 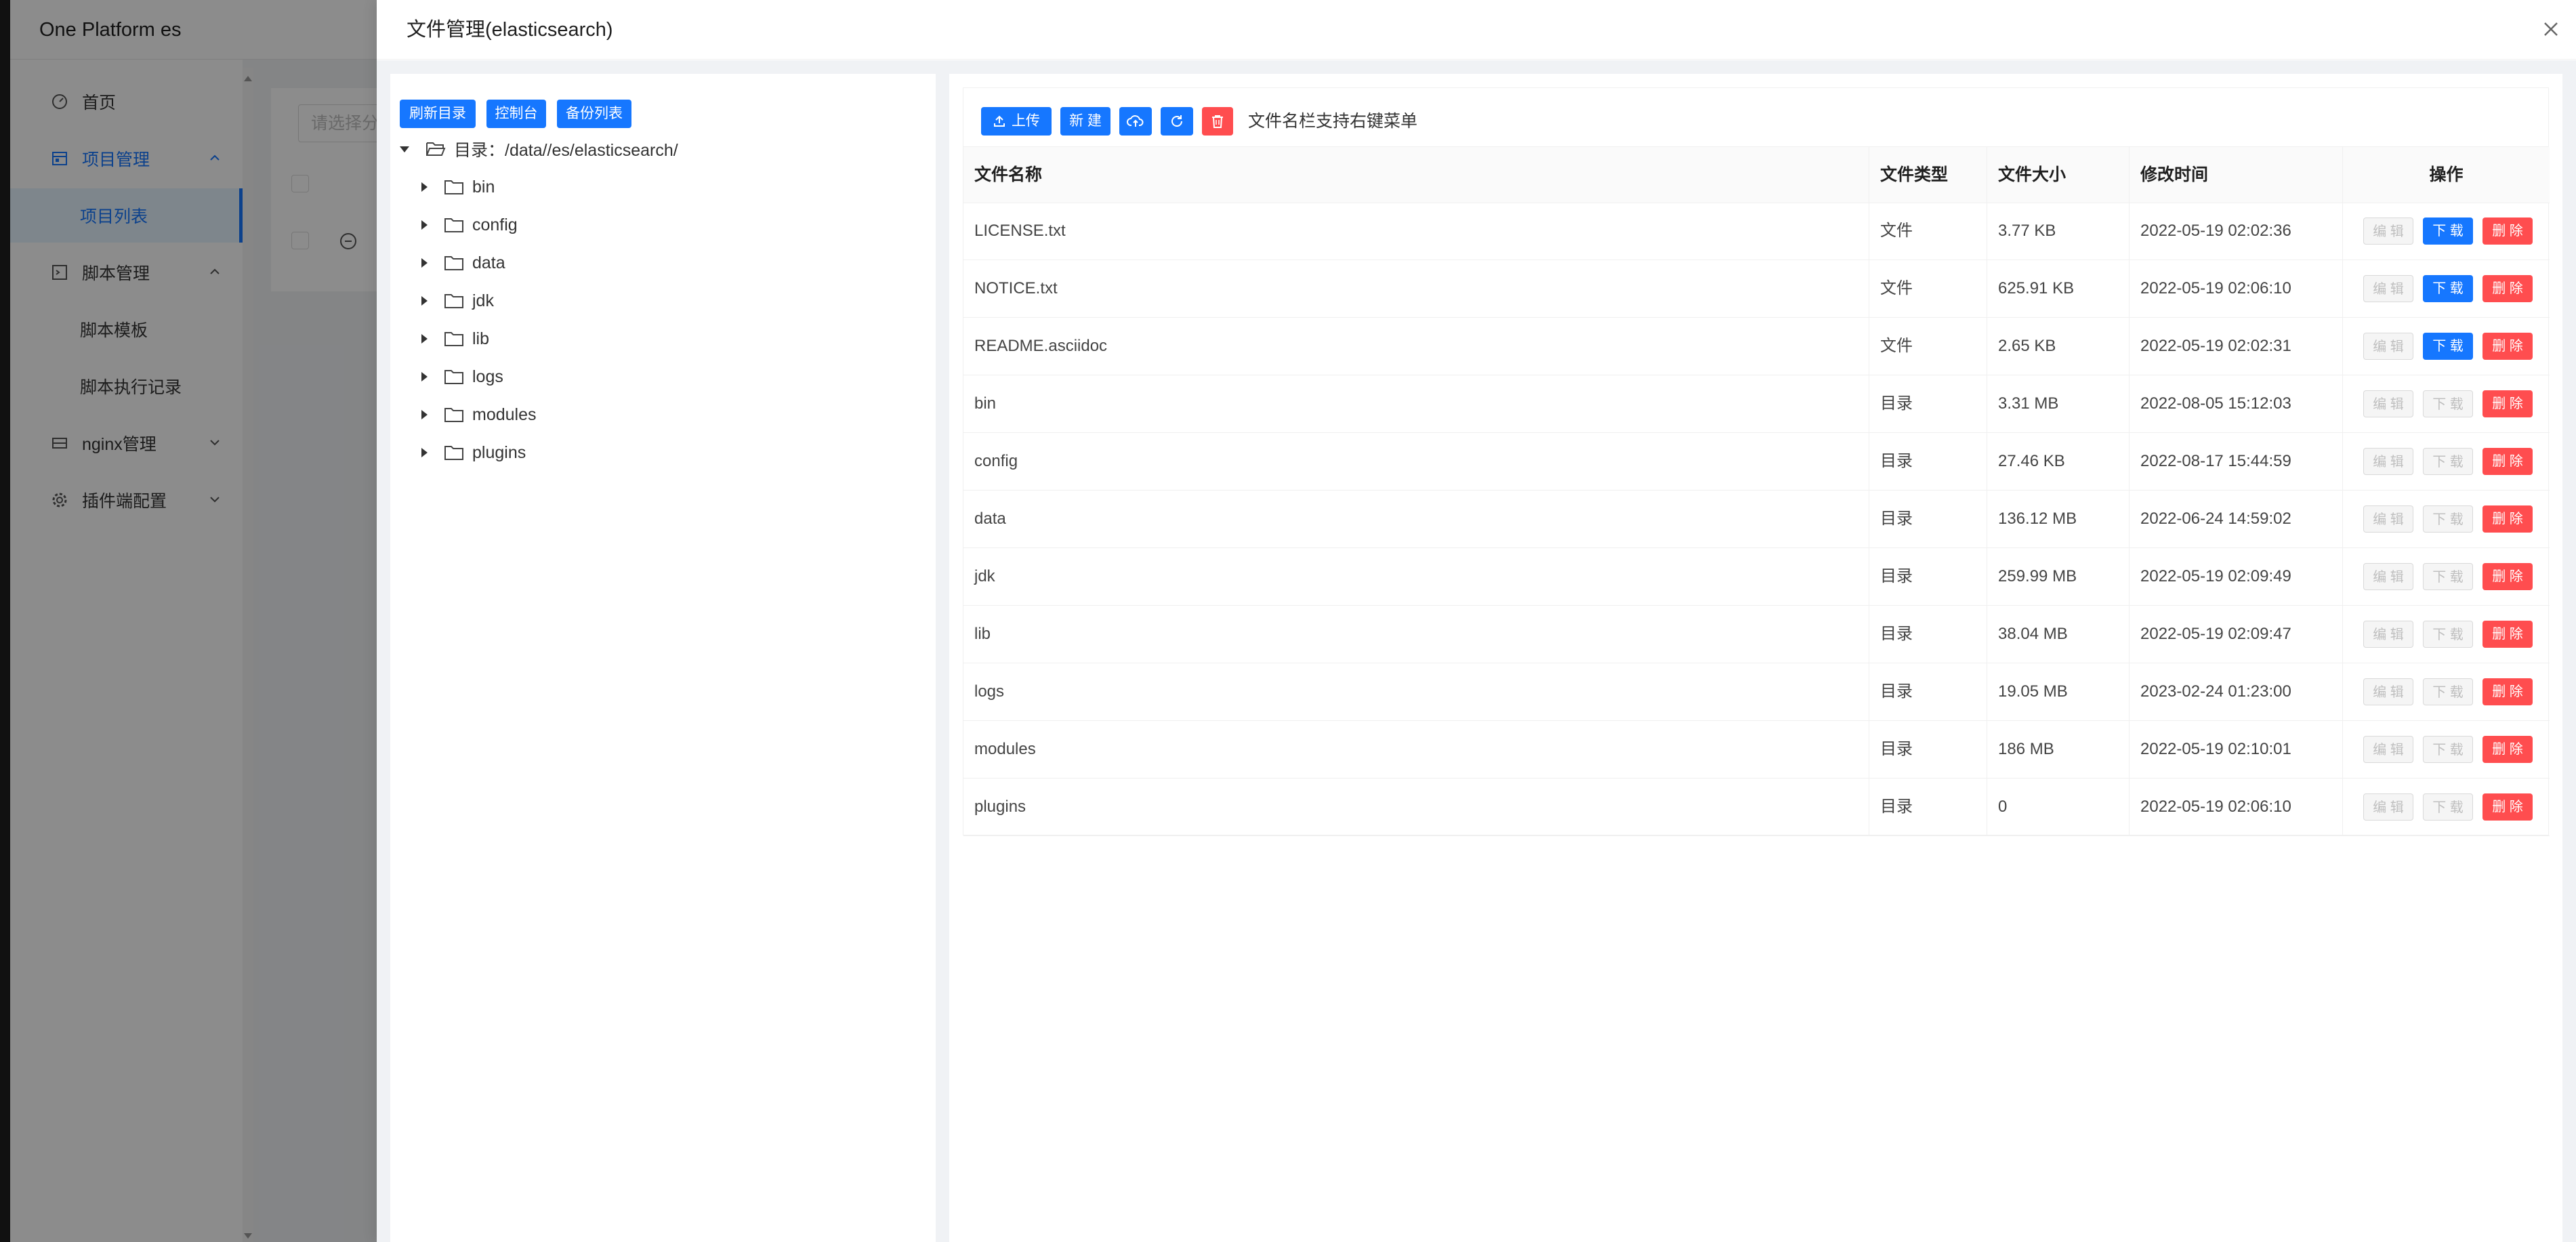 What do you see at coordinates (1416, 288) in the screenshot?
I see `file-name-cell: NOTICE.txt` at bounding box center [1416, 288].